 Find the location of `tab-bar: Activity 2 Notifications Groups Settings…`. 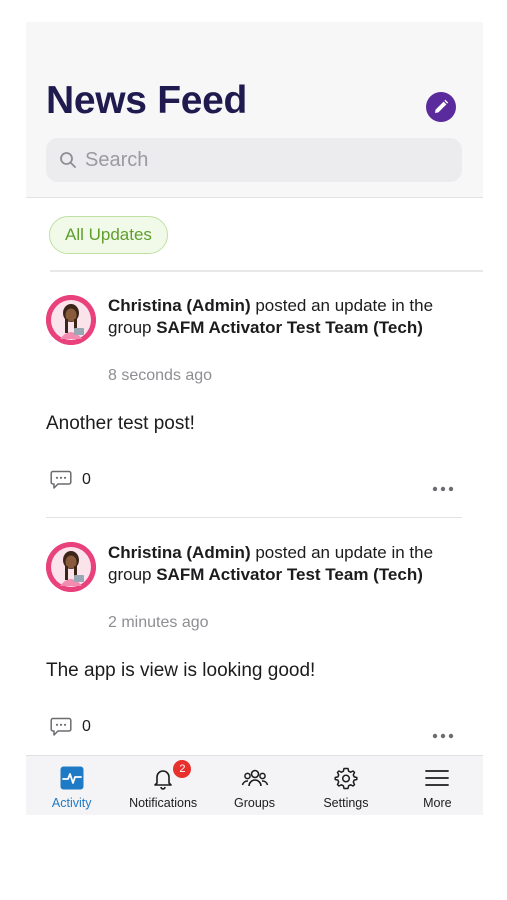

tab-bar: Activity 2 Notifications Groups Settings… is located at coordinates (254, 785).